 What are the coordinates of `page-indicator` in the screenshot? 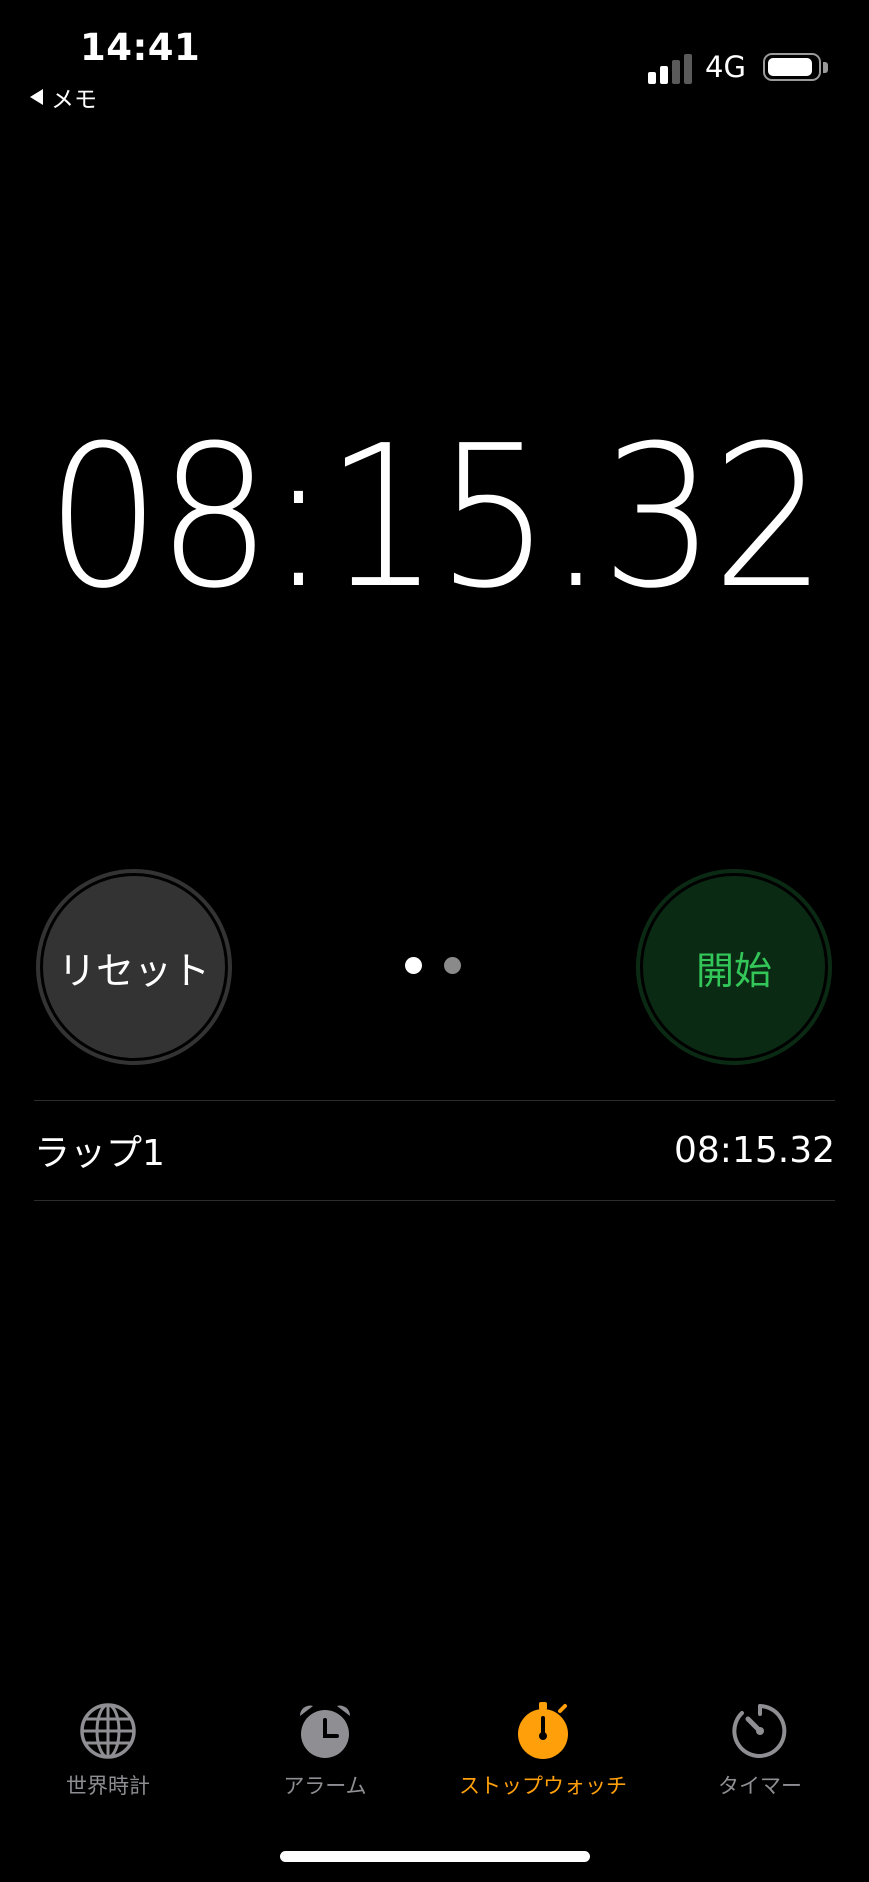 It's located at (433, 965).